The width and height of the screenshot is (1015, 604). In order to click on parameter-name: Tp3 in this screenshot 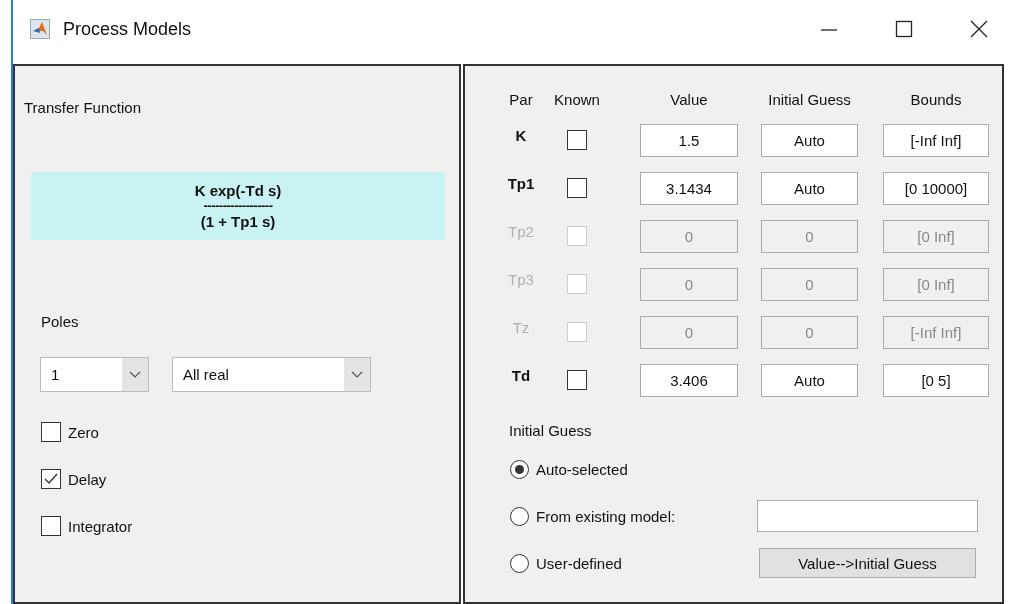, I will do `click(521, 279)`.